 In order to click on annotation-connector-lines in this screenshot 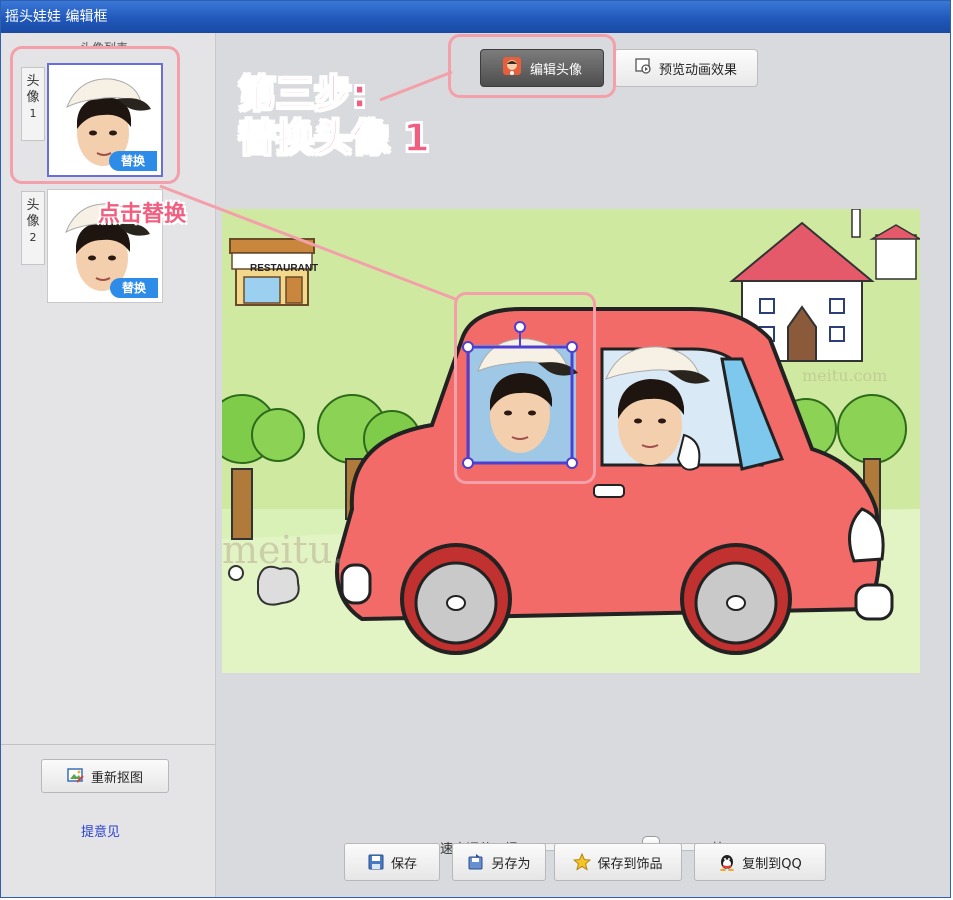, I will do `click(309, 186)`.